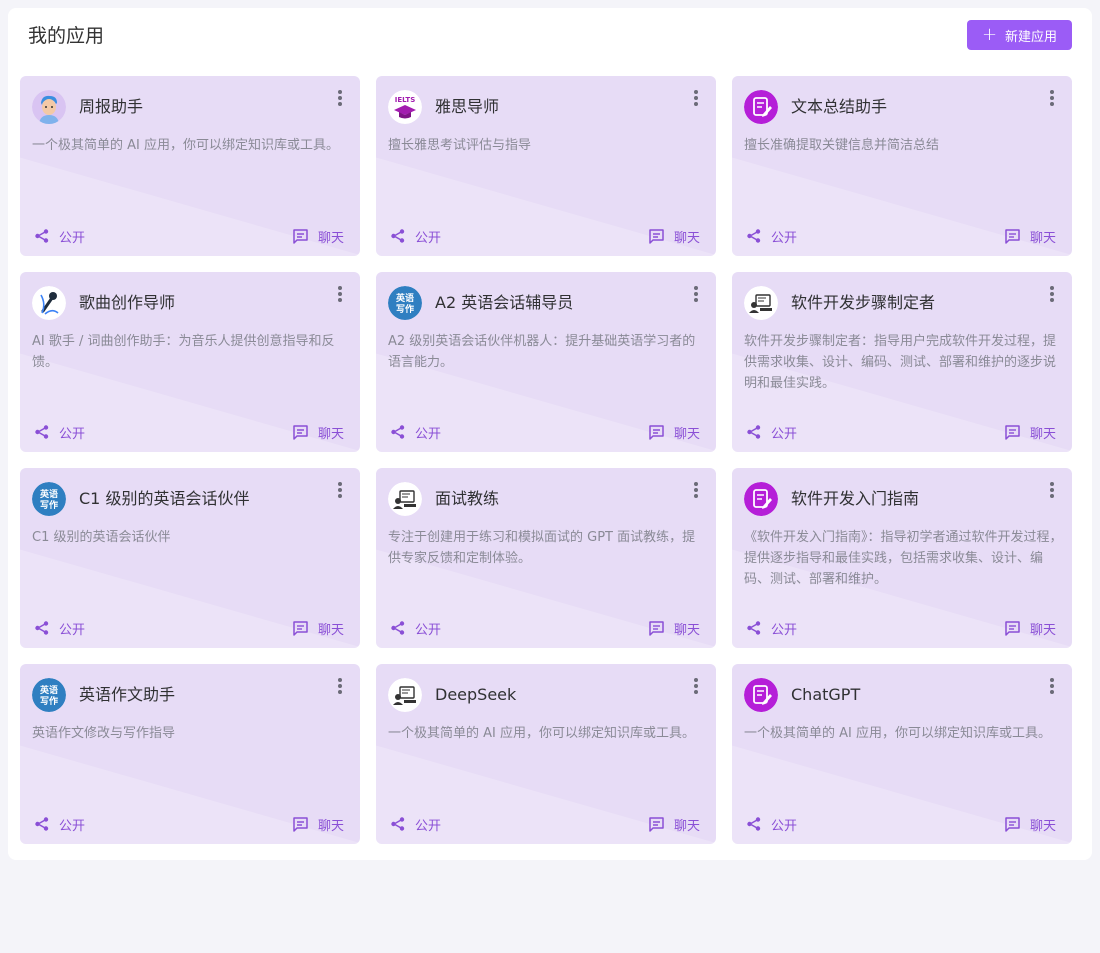  I want to click on app-card: ChatGPT 一个极其简单的 AI 应用，你可以绑定知识库或工具。 公开 聊天, so click(902, 754).